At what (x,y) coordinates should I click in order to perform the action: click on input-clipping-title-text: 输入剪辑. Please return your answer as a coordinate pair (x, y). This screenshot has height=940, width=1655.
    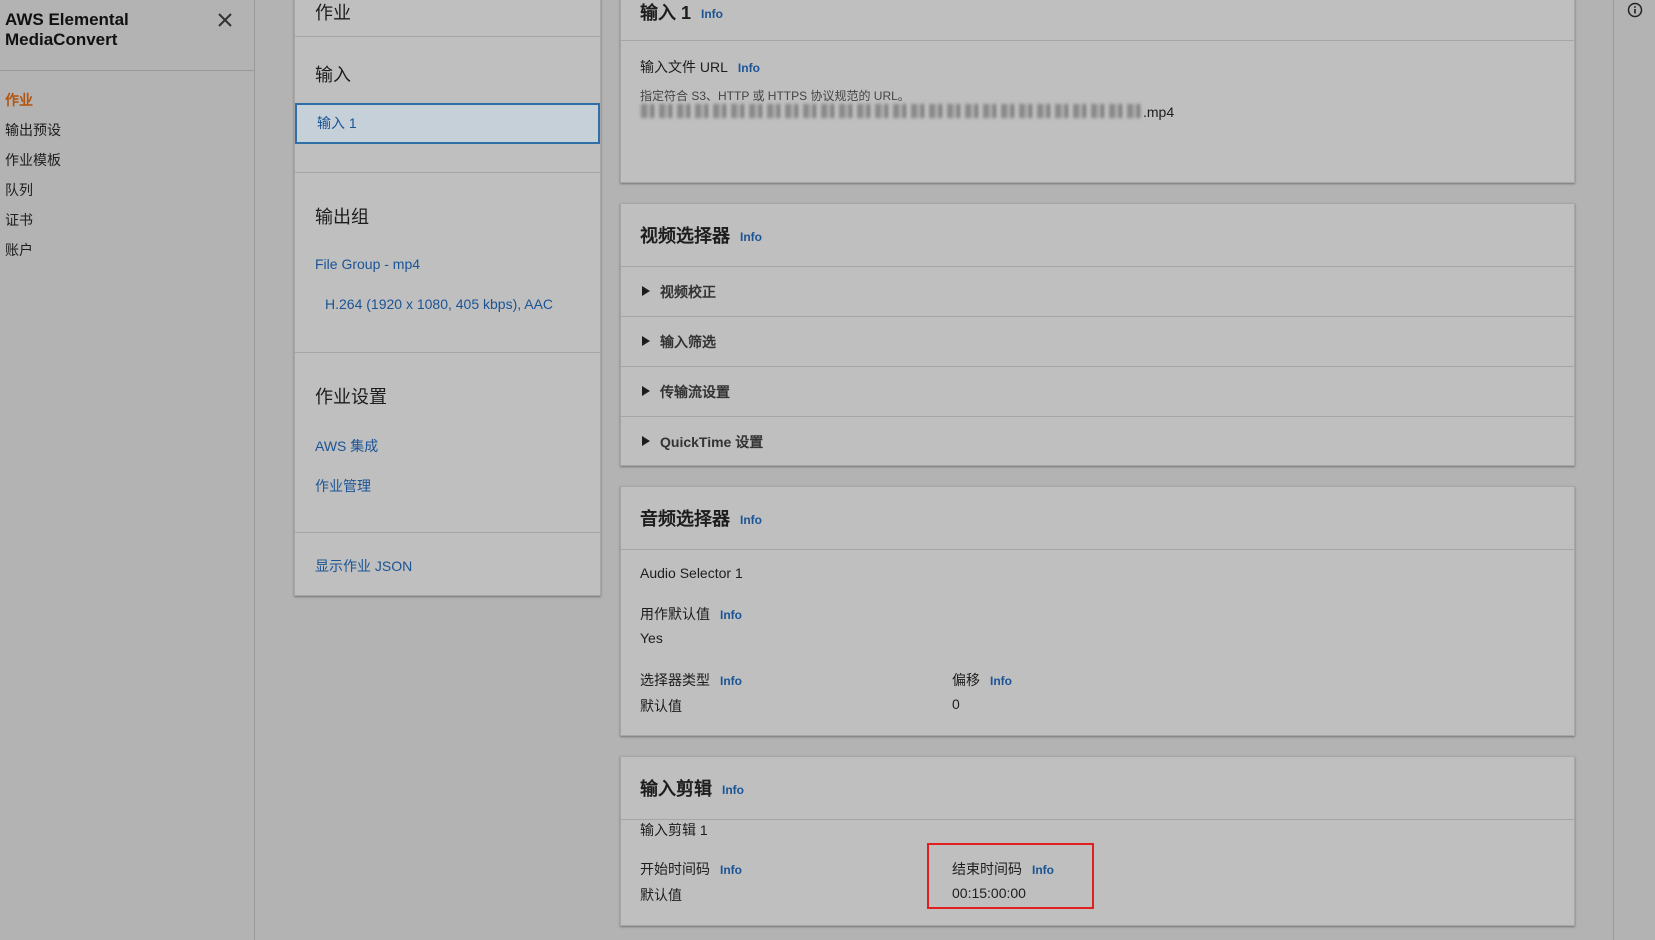
    Looking at the image, I should click on (676, 789).